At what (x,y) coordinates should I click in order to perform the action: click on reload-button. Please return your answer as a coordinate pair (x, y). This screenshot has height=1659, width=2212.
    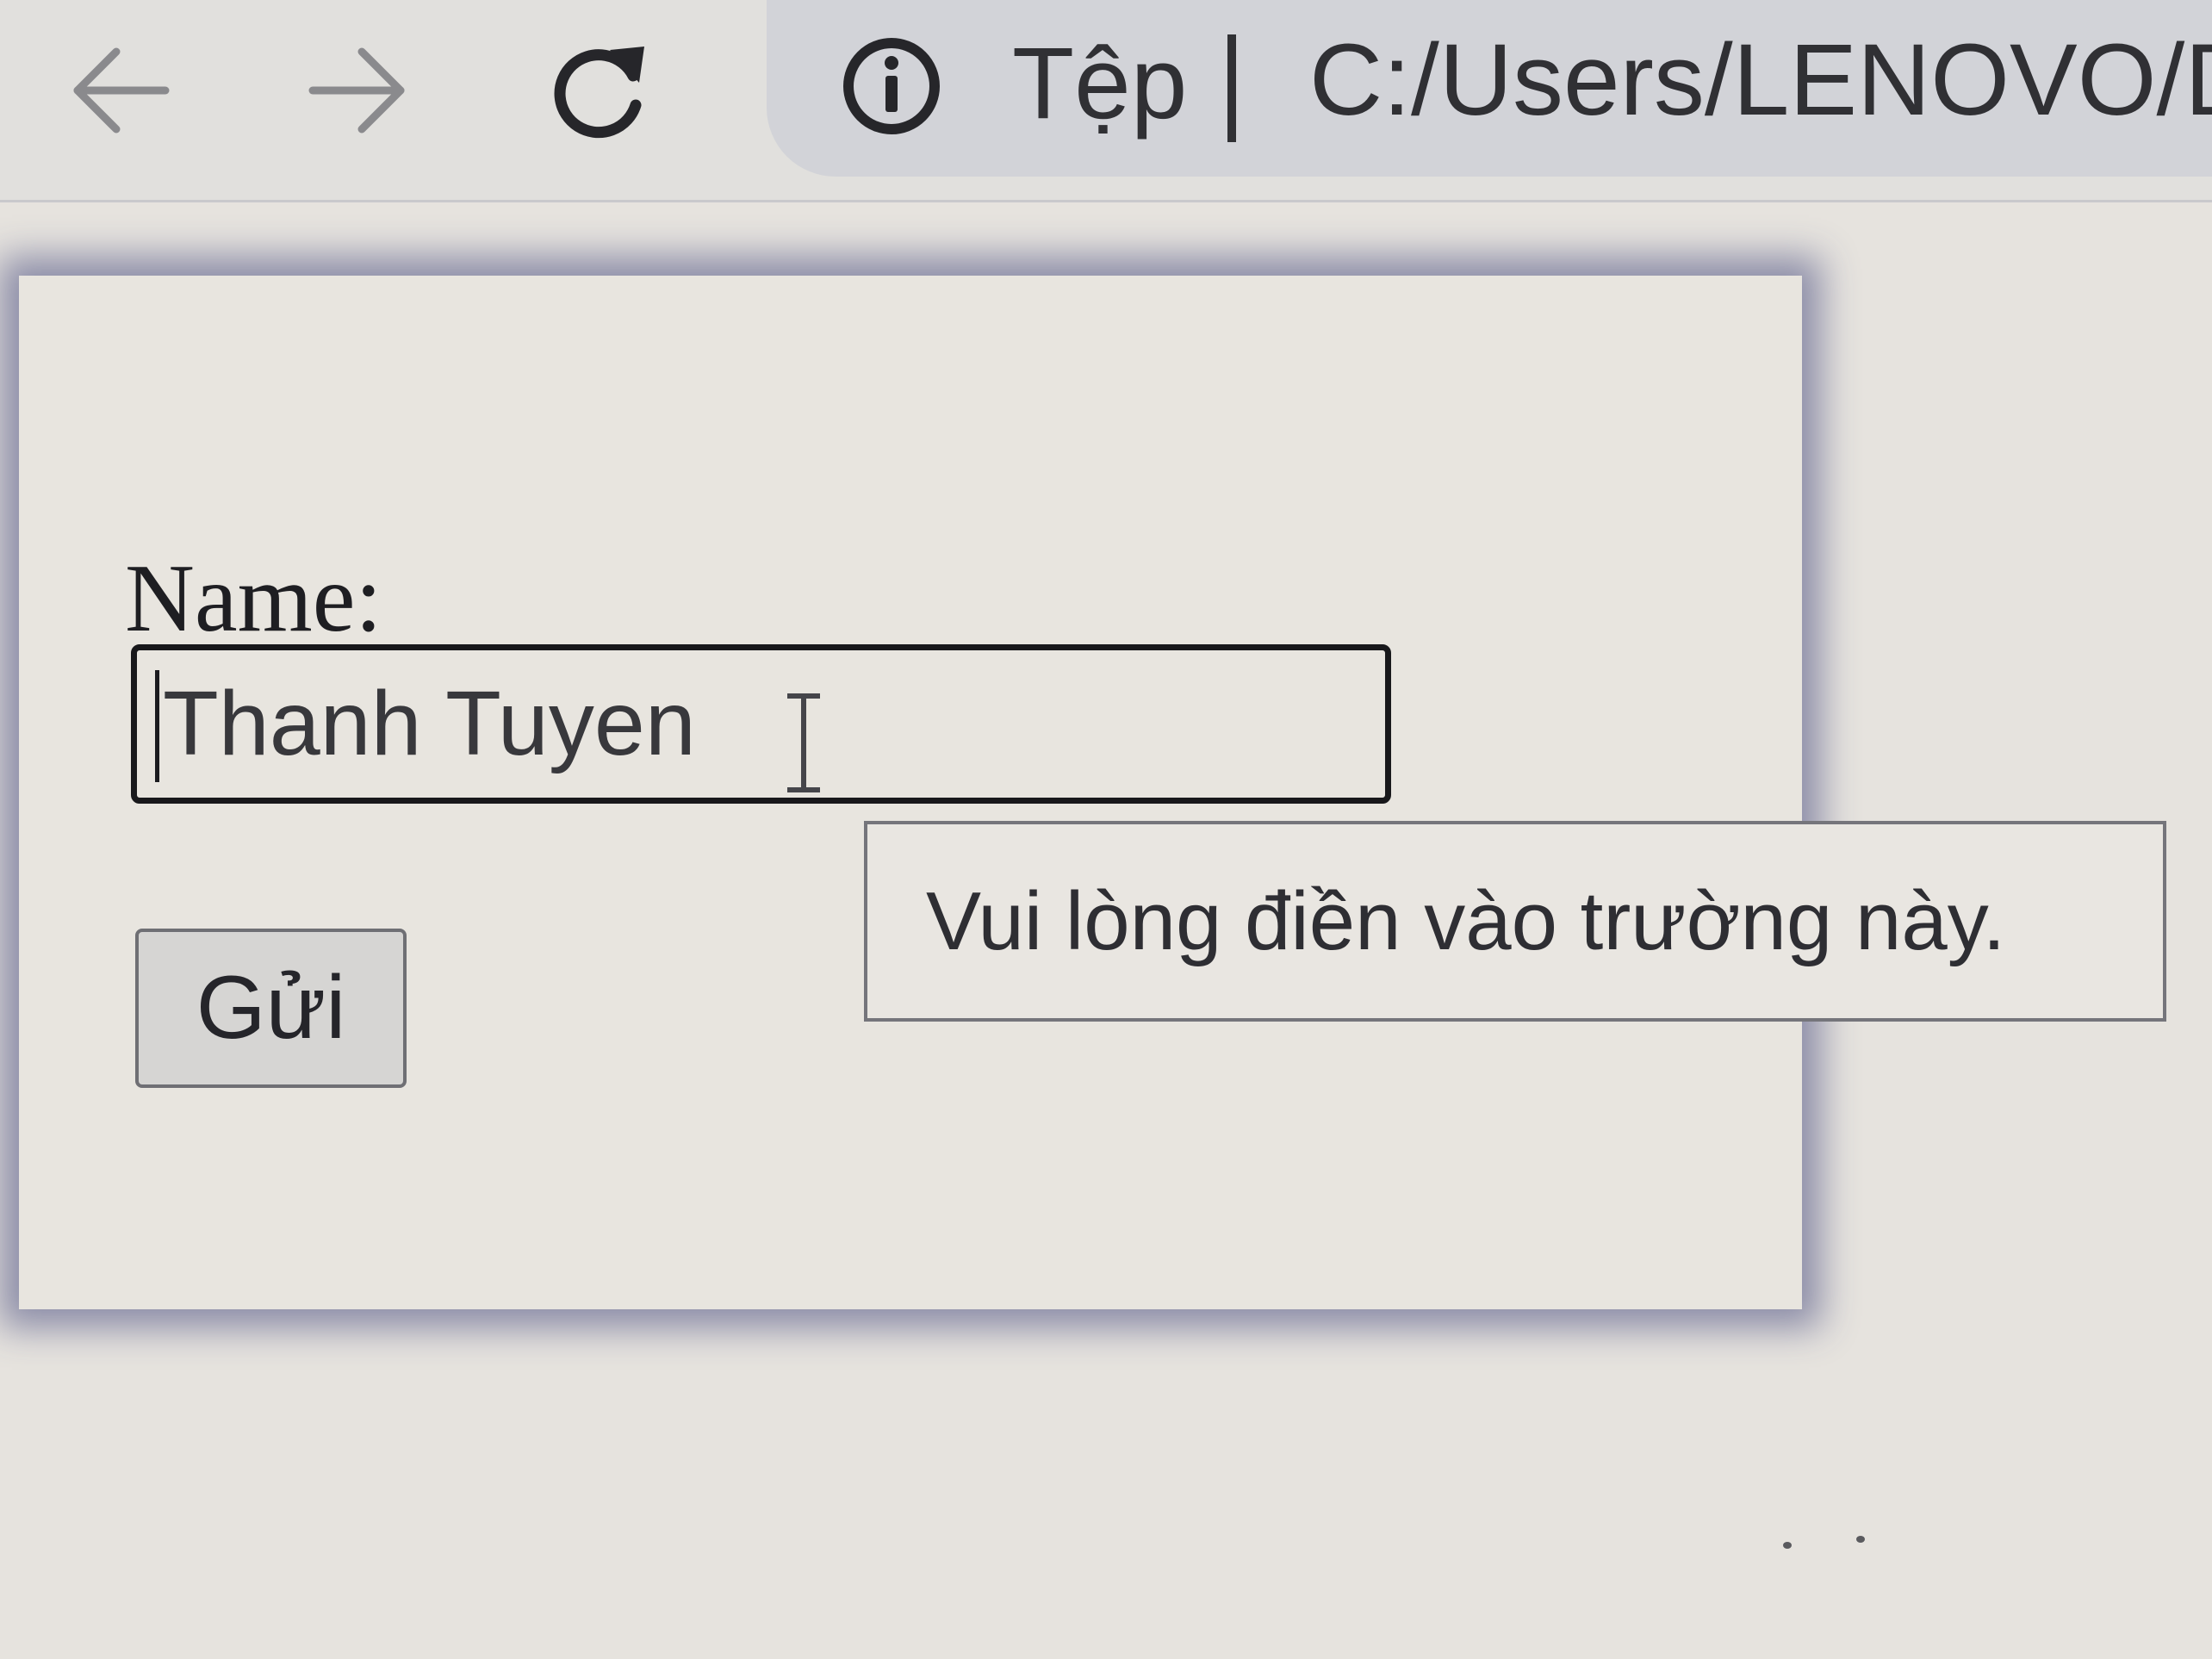
    Looking at the image, I should click on (598, 90).